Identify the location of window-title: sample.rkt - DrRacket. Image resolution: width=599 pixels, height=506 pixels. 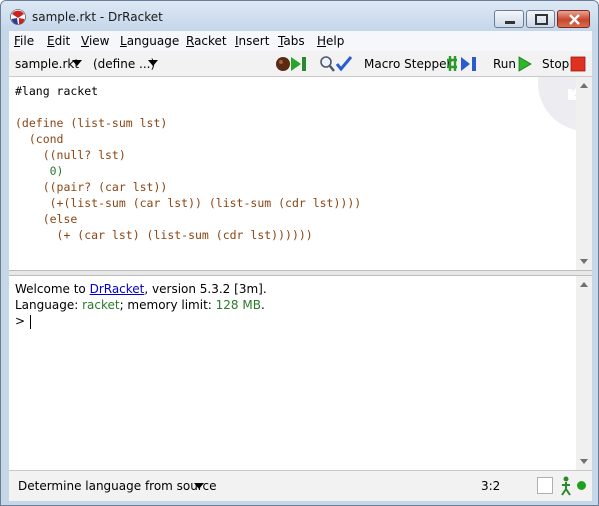
(97, 17).